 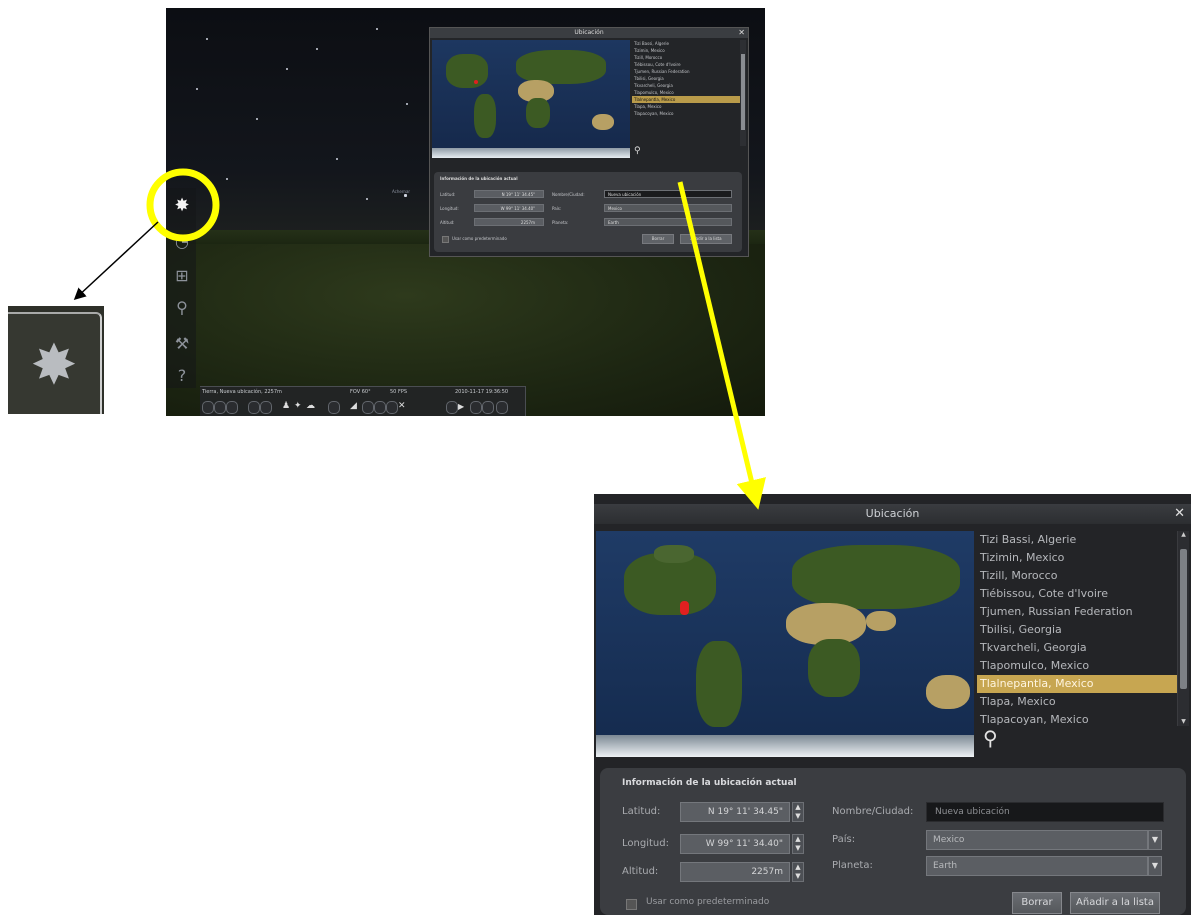 I want to click on expand-arrow, so click(x=721, y=345).